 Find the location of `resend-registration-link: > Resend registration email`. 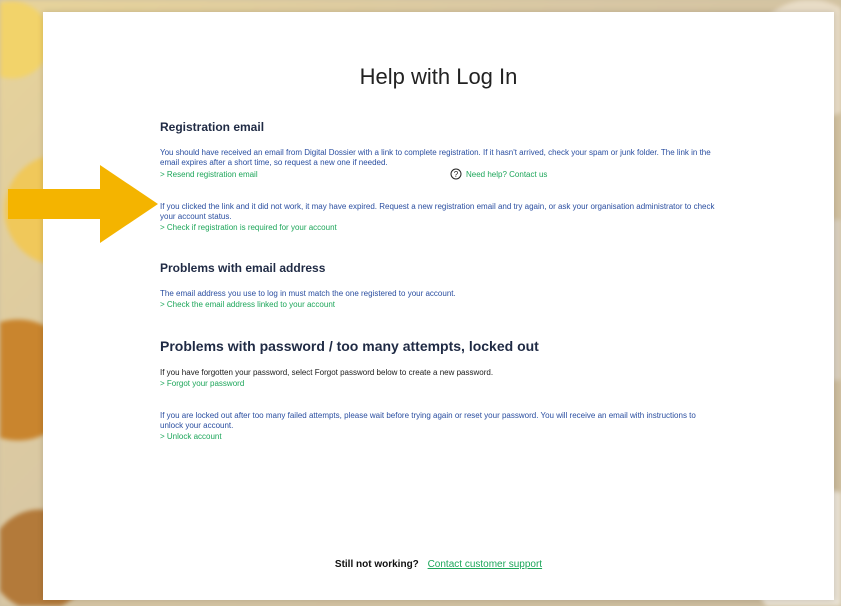

resend-registration-link: > Resend registration email is located at coordinates (305, 174).